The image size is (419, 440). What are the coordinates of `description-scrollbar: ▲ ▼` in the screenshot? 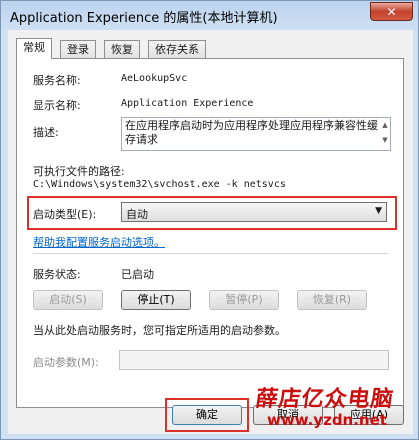 It's located at (385, 134).